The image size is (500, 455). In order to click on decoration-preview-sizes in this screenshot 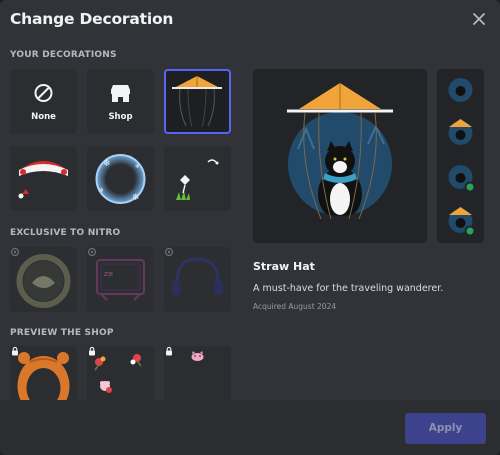, I will do `click(460, 156)`.